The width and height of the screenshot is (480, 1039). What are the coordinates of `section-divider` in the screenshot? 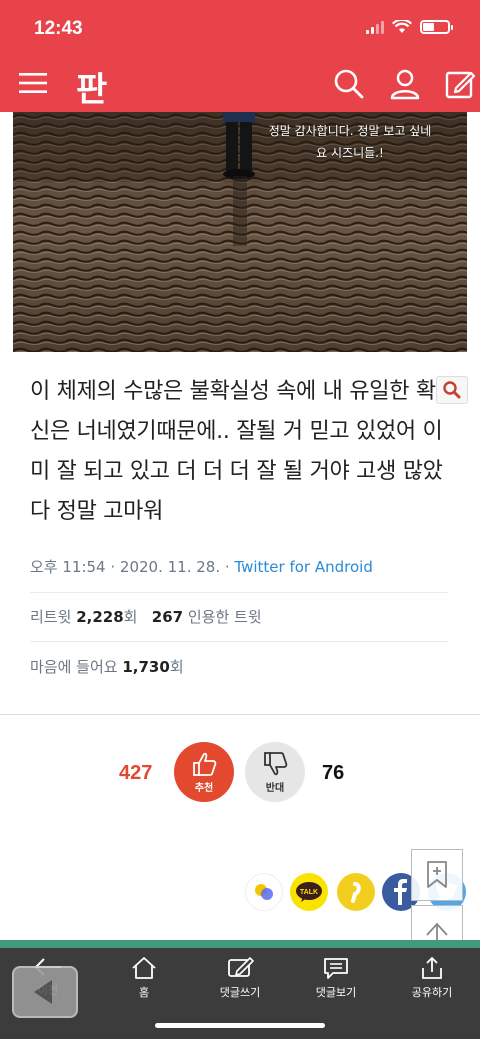 It's located at (240, 714).